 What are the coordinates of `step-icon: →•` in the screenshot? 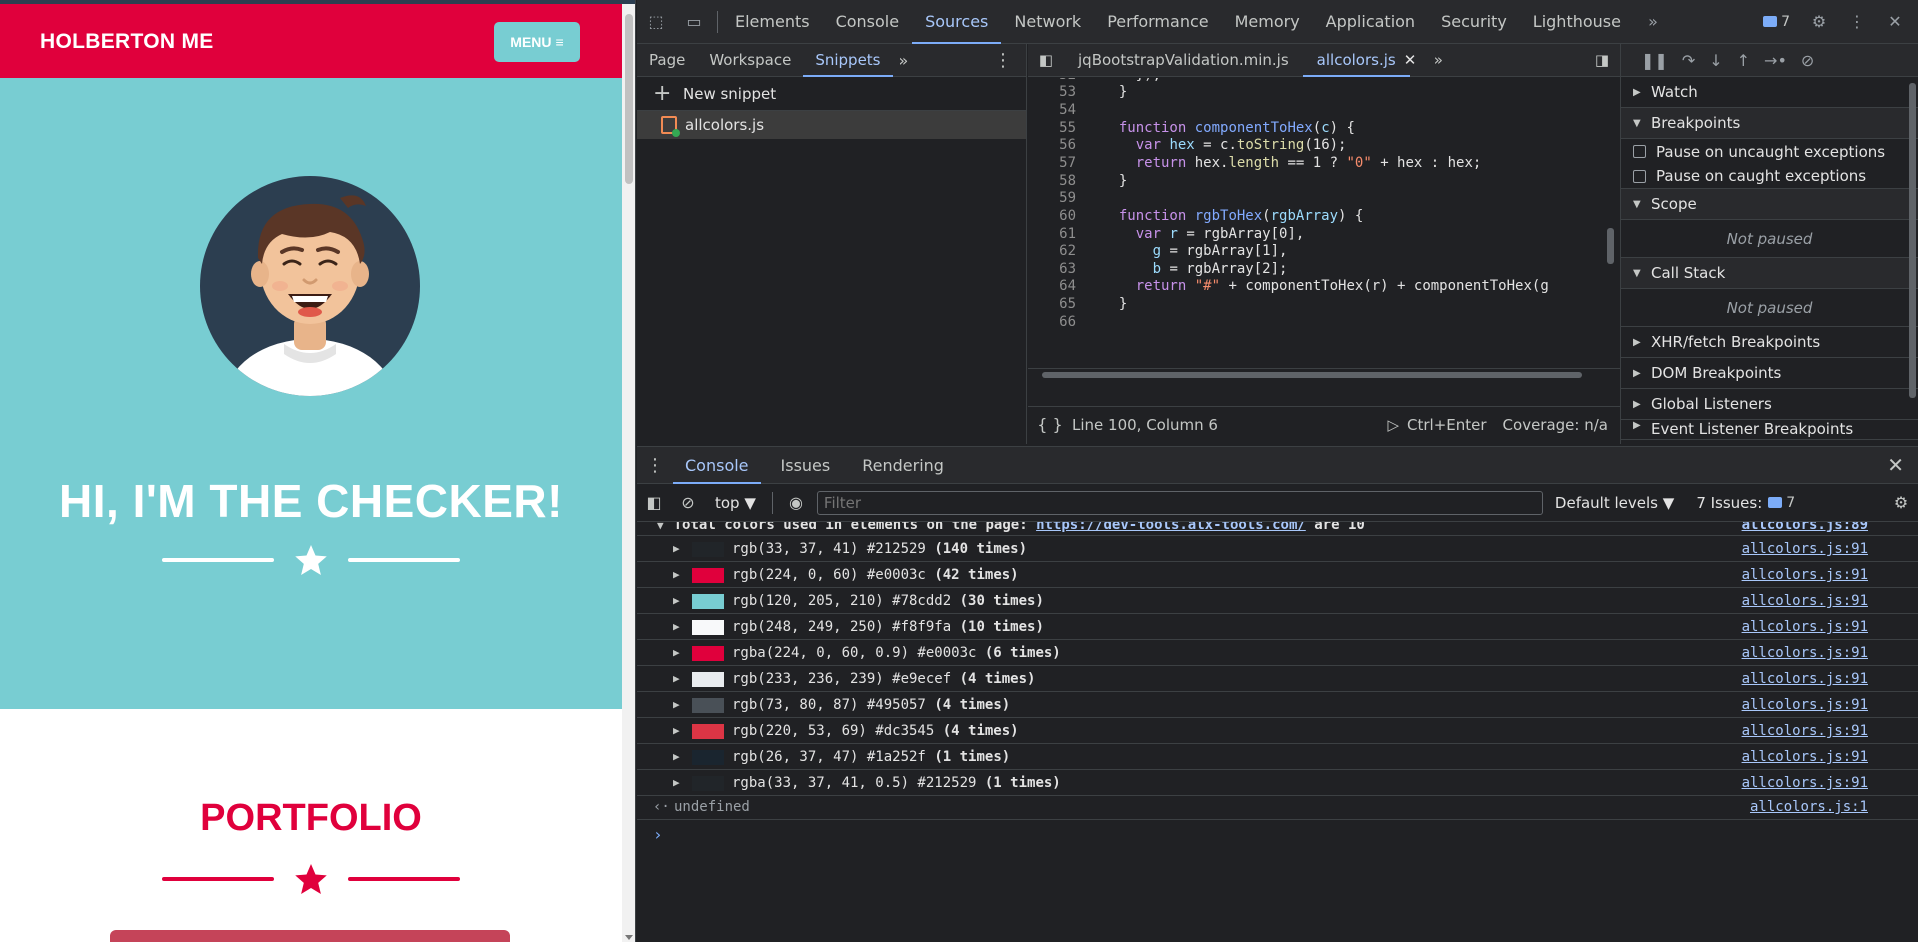 It's located at (1775, 60).